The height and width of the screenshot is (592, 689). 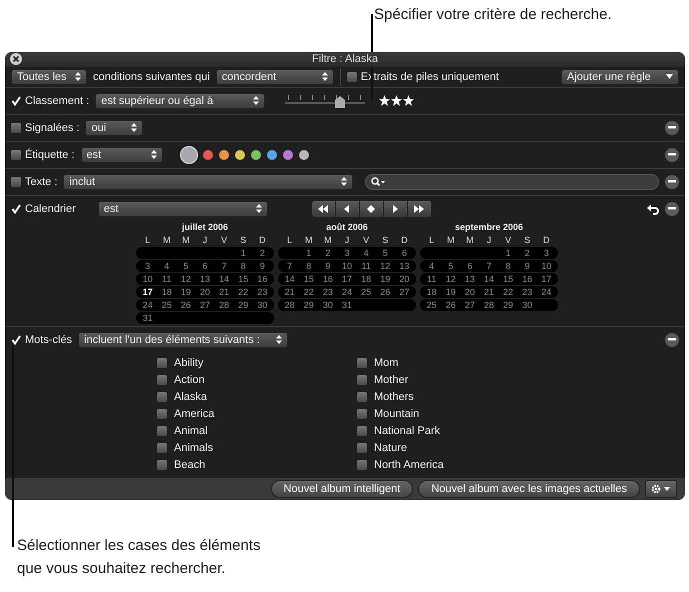 I want to click on slider-thumb, so click(x=339, y=102).